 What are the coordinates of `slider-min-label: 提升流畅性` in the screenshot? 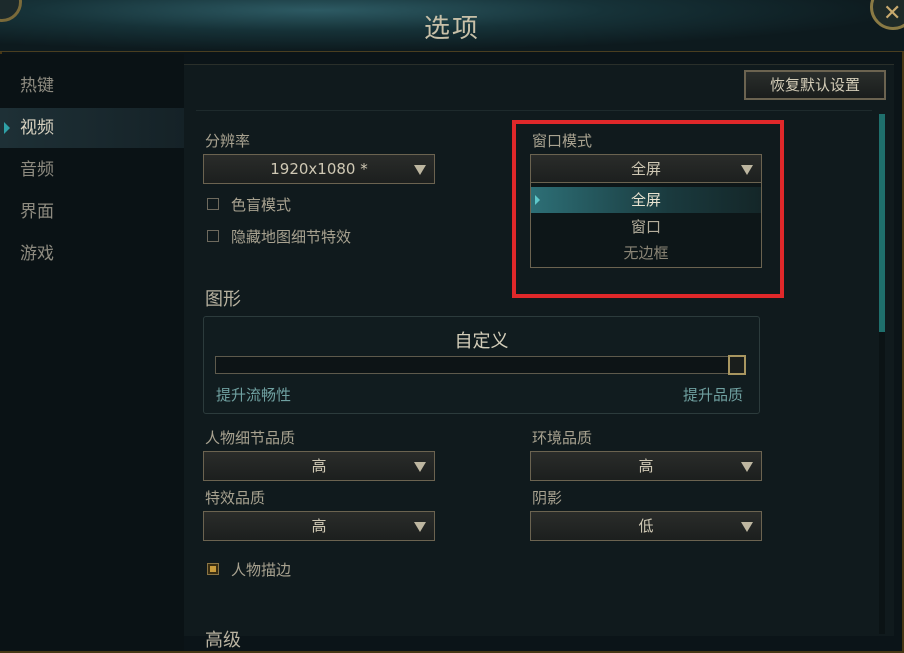 It's located at (254, 395).